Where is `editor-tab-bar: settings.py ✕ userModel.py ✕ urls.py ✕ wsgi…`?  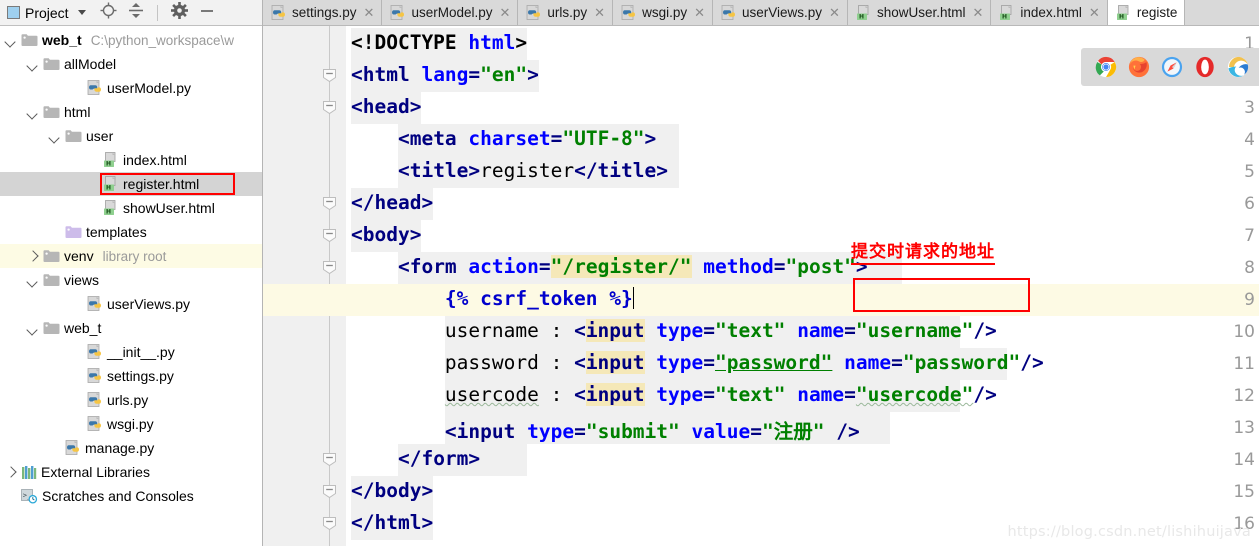 editor-tab-bar: settings.py ✕ userModel.py ✕ urls.py ✕ wsgi… is located at coordinates (761, 13).